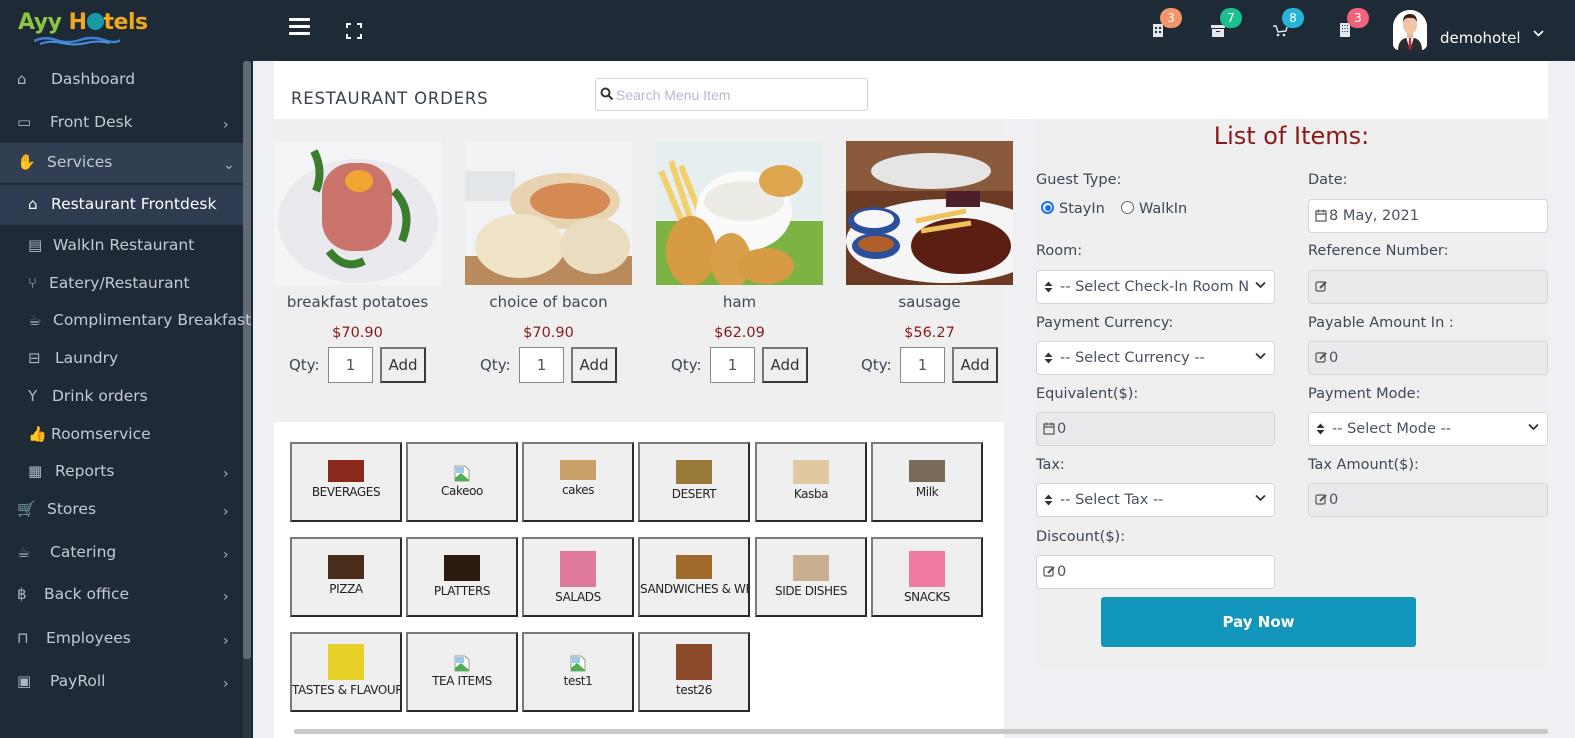 The height and width of the screenshot is (738, 1575). I want to click on category-button-side-dishes: SIDE DISHES, so click(811, 577).